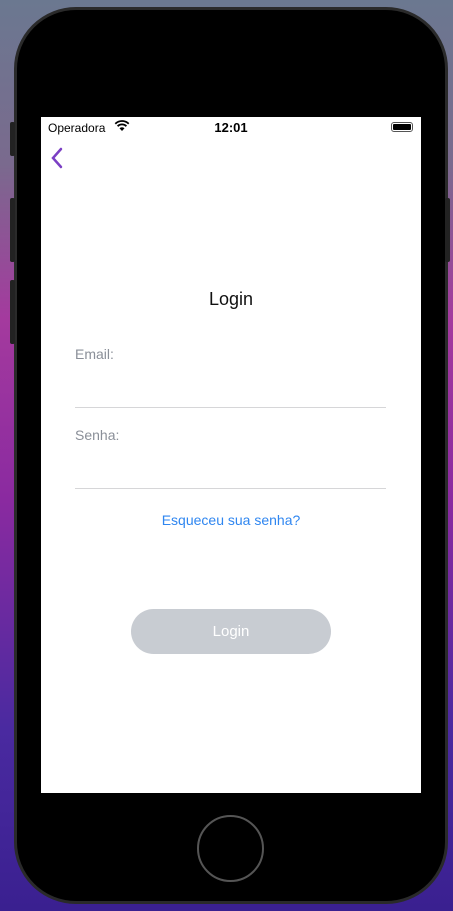 This screenshot has width=453, height=911. What do you see at coordinates (402, 127) in the screenshot?
I see `battery-icon` at bounding box center [402, 127].